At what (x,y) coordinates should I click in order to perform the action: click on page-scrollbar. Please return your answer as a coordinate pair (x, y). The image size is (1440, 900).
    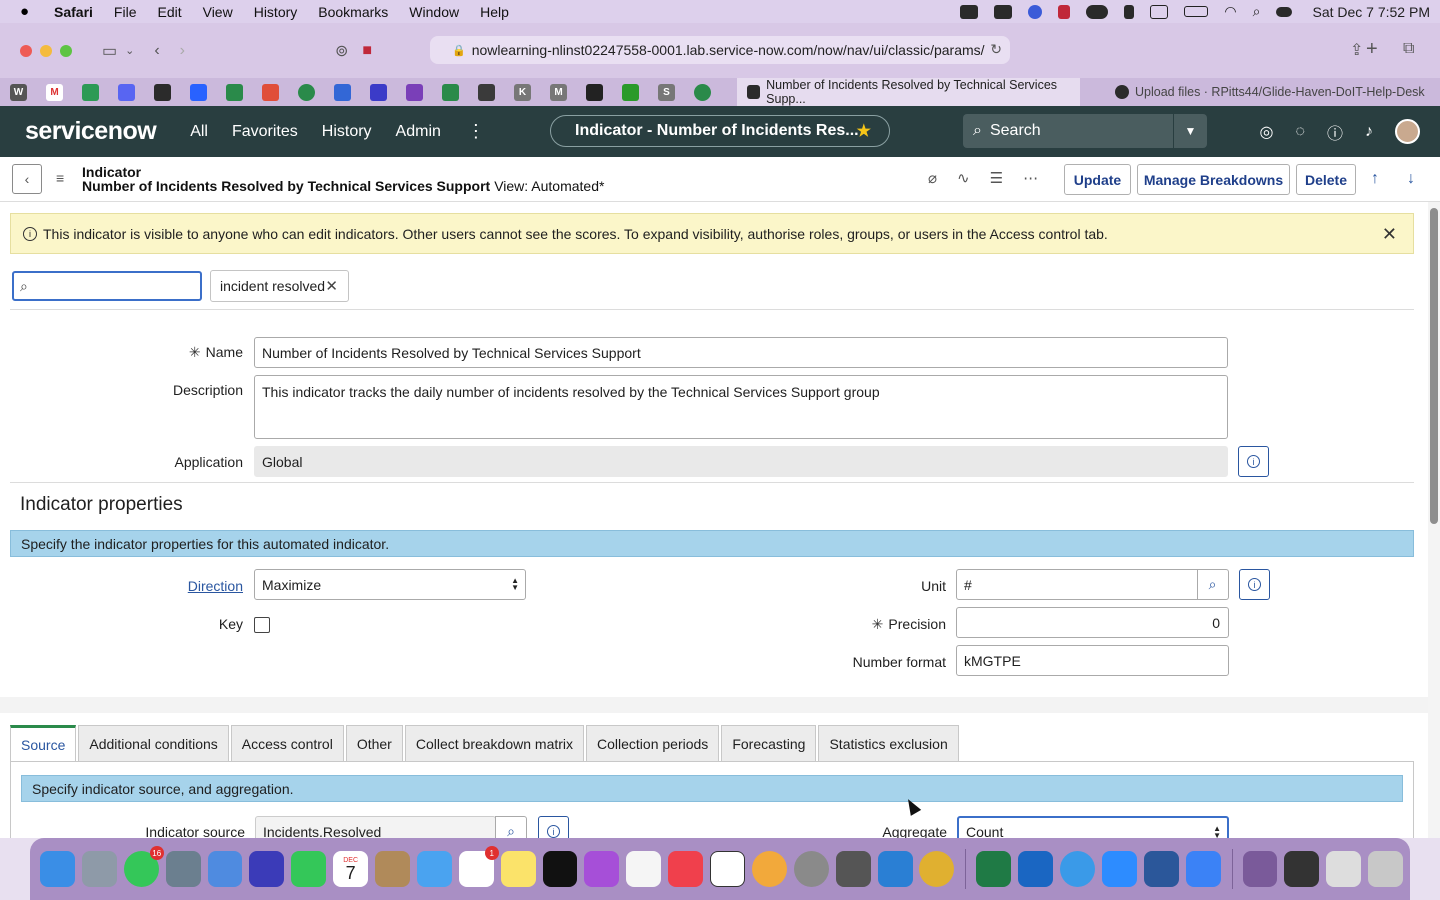
    Looking at the image, I should click on (1434, 520).